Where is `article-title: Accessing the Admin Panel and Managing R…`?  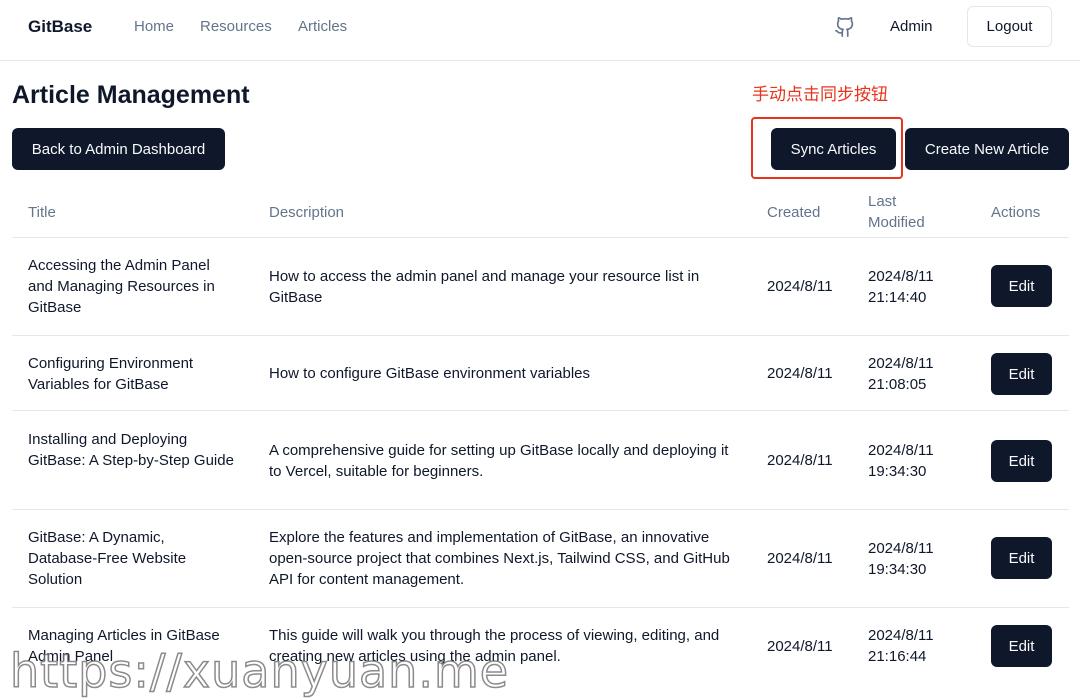
article-title: Accessing the Admin Panel and Managing R… is located at coordinates (121, 286).